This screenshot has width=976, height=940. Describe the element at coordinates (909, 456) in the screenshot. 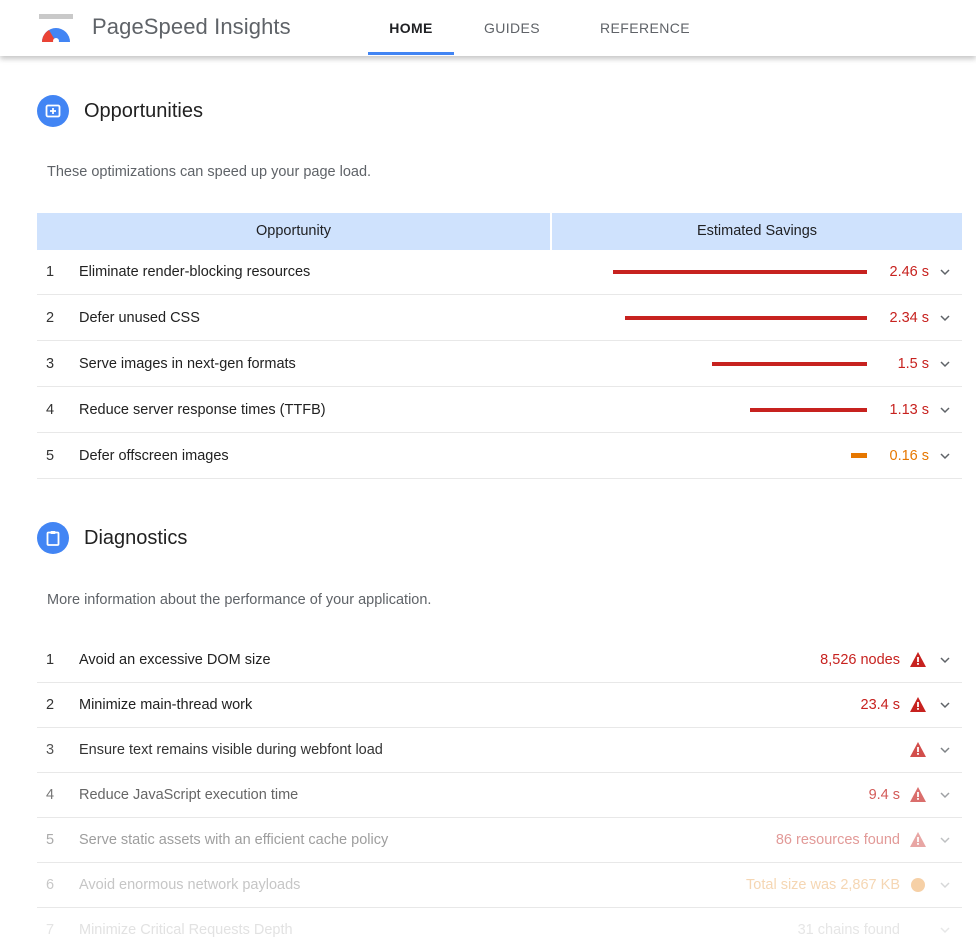

I see `savings-value: 0.16 s` at that location.